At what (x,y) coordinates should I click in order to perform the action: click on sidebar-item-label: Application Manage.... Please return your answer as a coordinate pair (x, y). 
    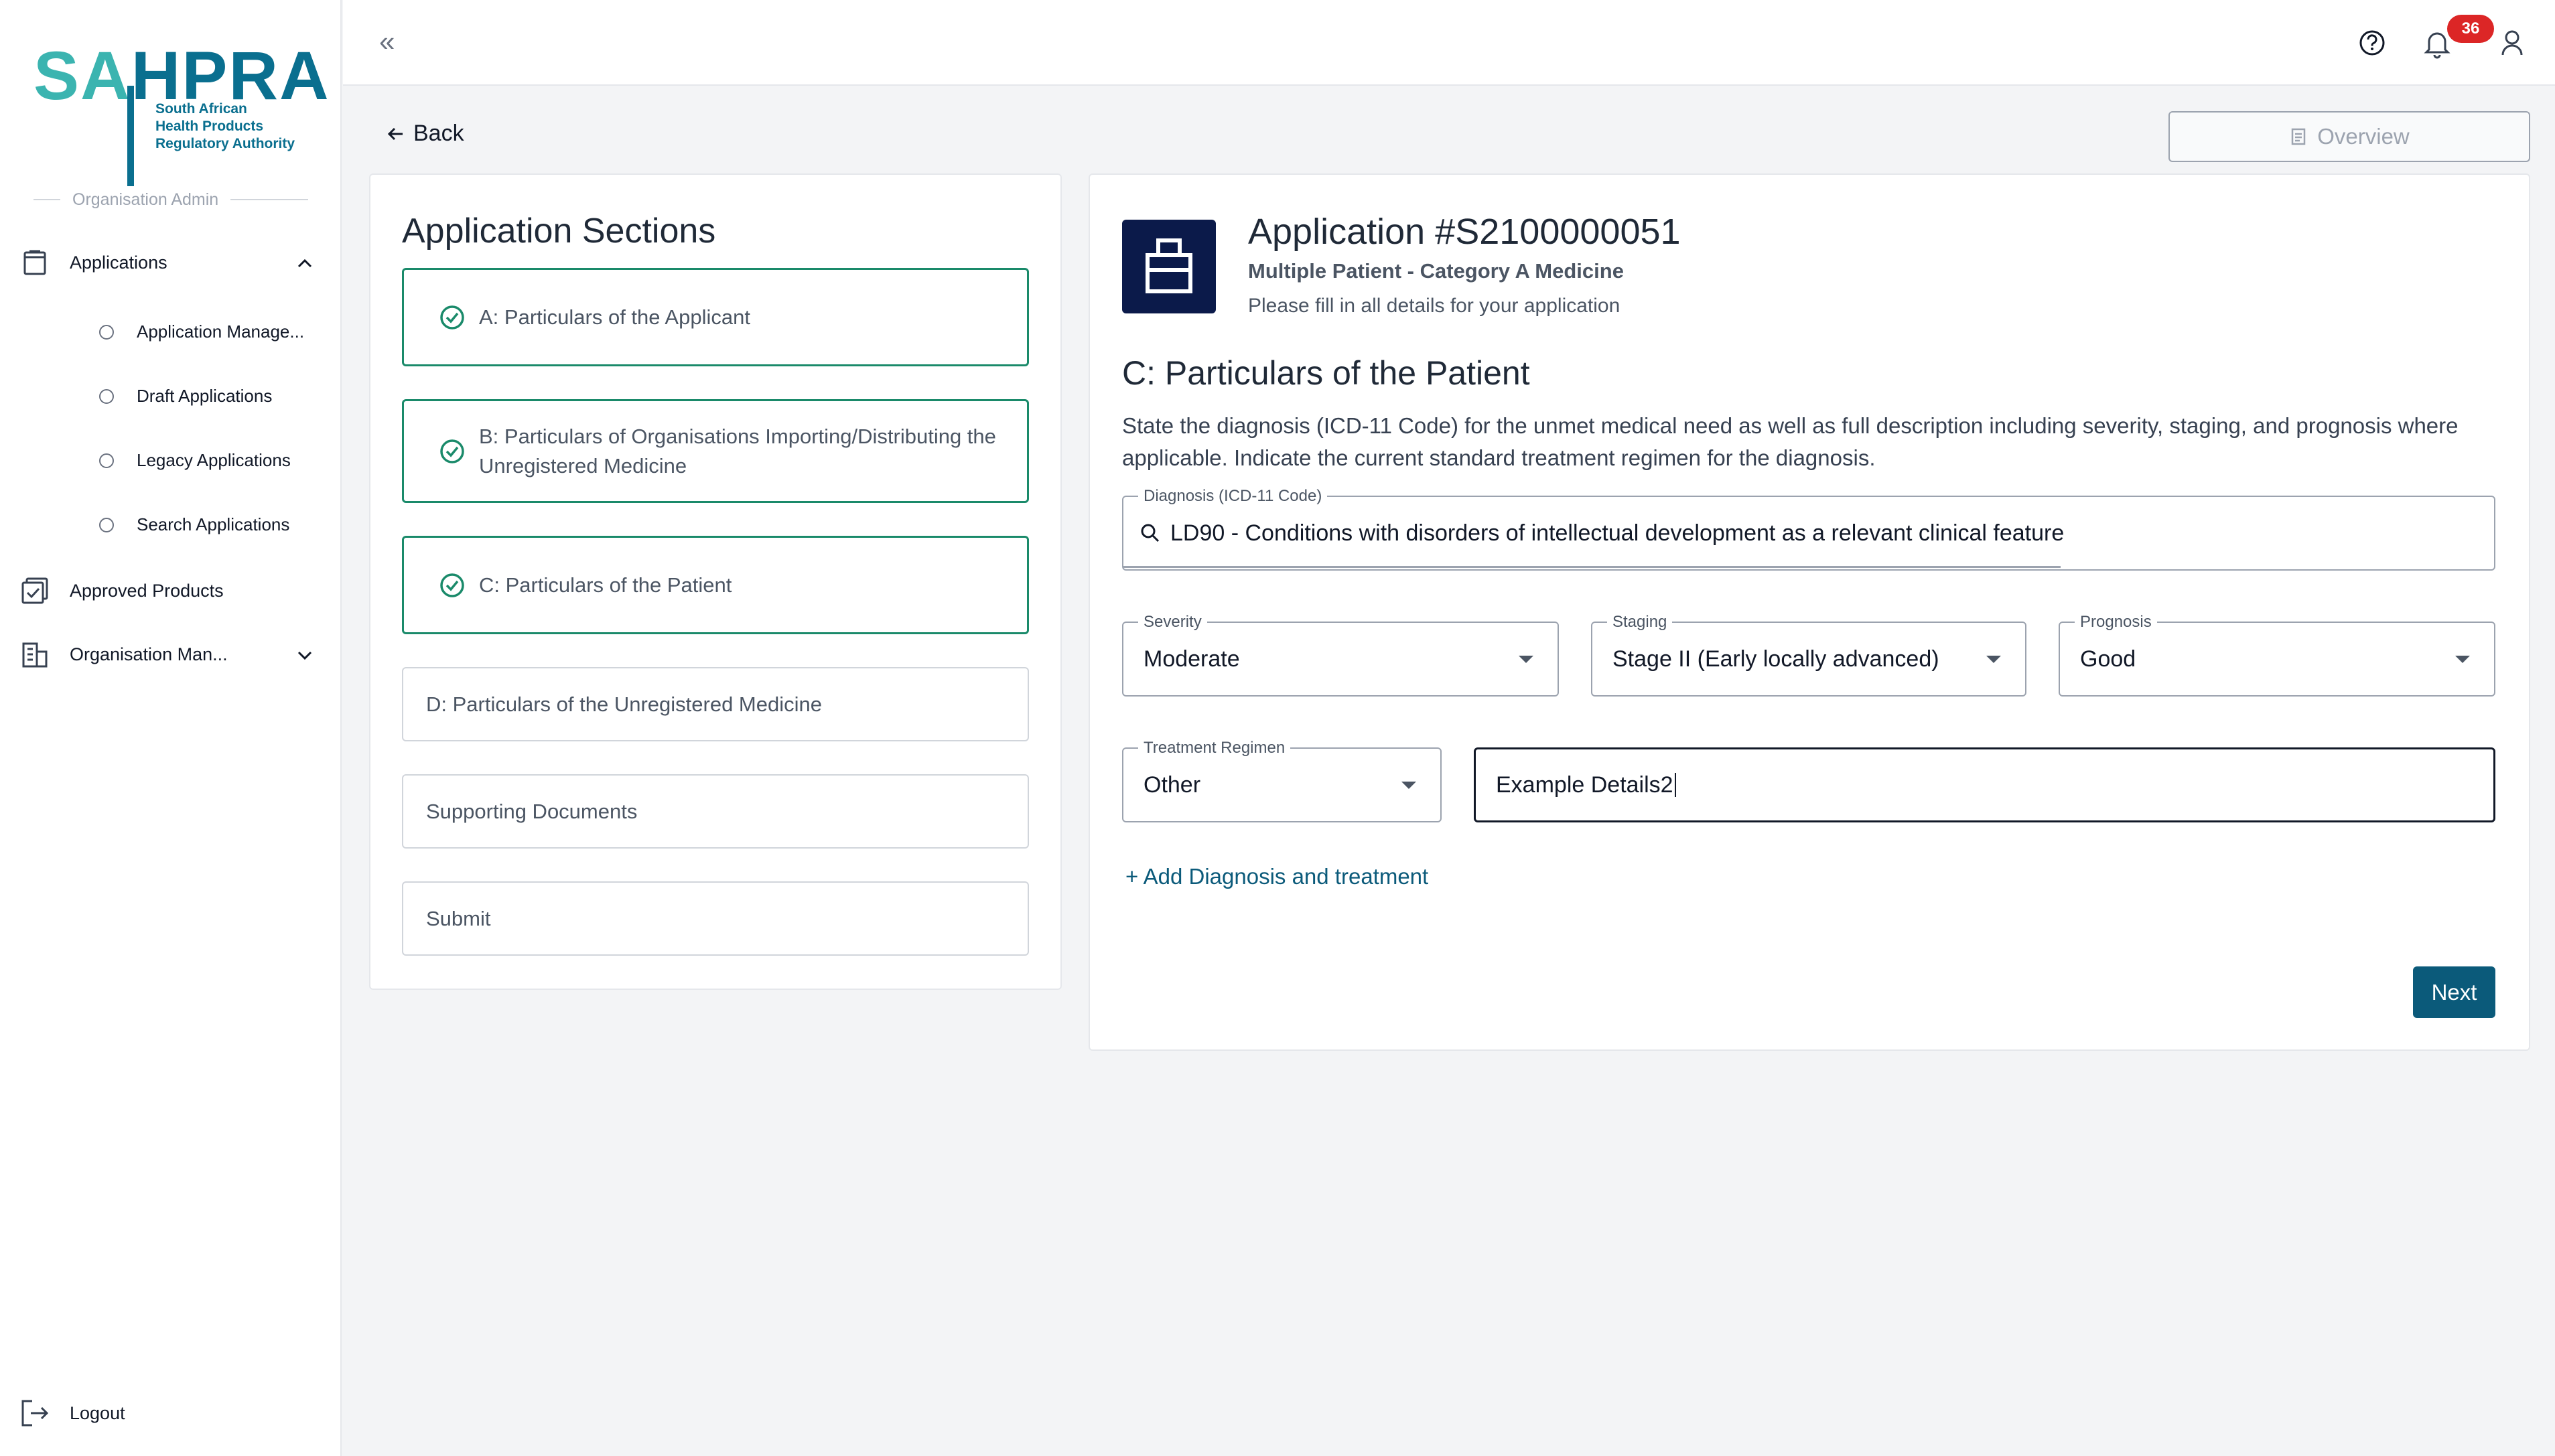
    Looking at the image, I should click on (221, 331).